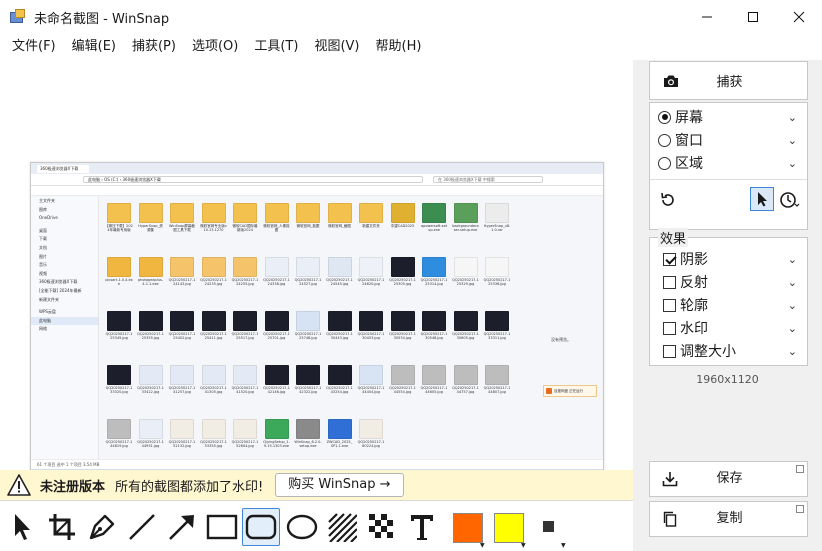 The width and height of the screenshot is (822, 551). I want to click on pixelate-tool-button, so click(382, 527).